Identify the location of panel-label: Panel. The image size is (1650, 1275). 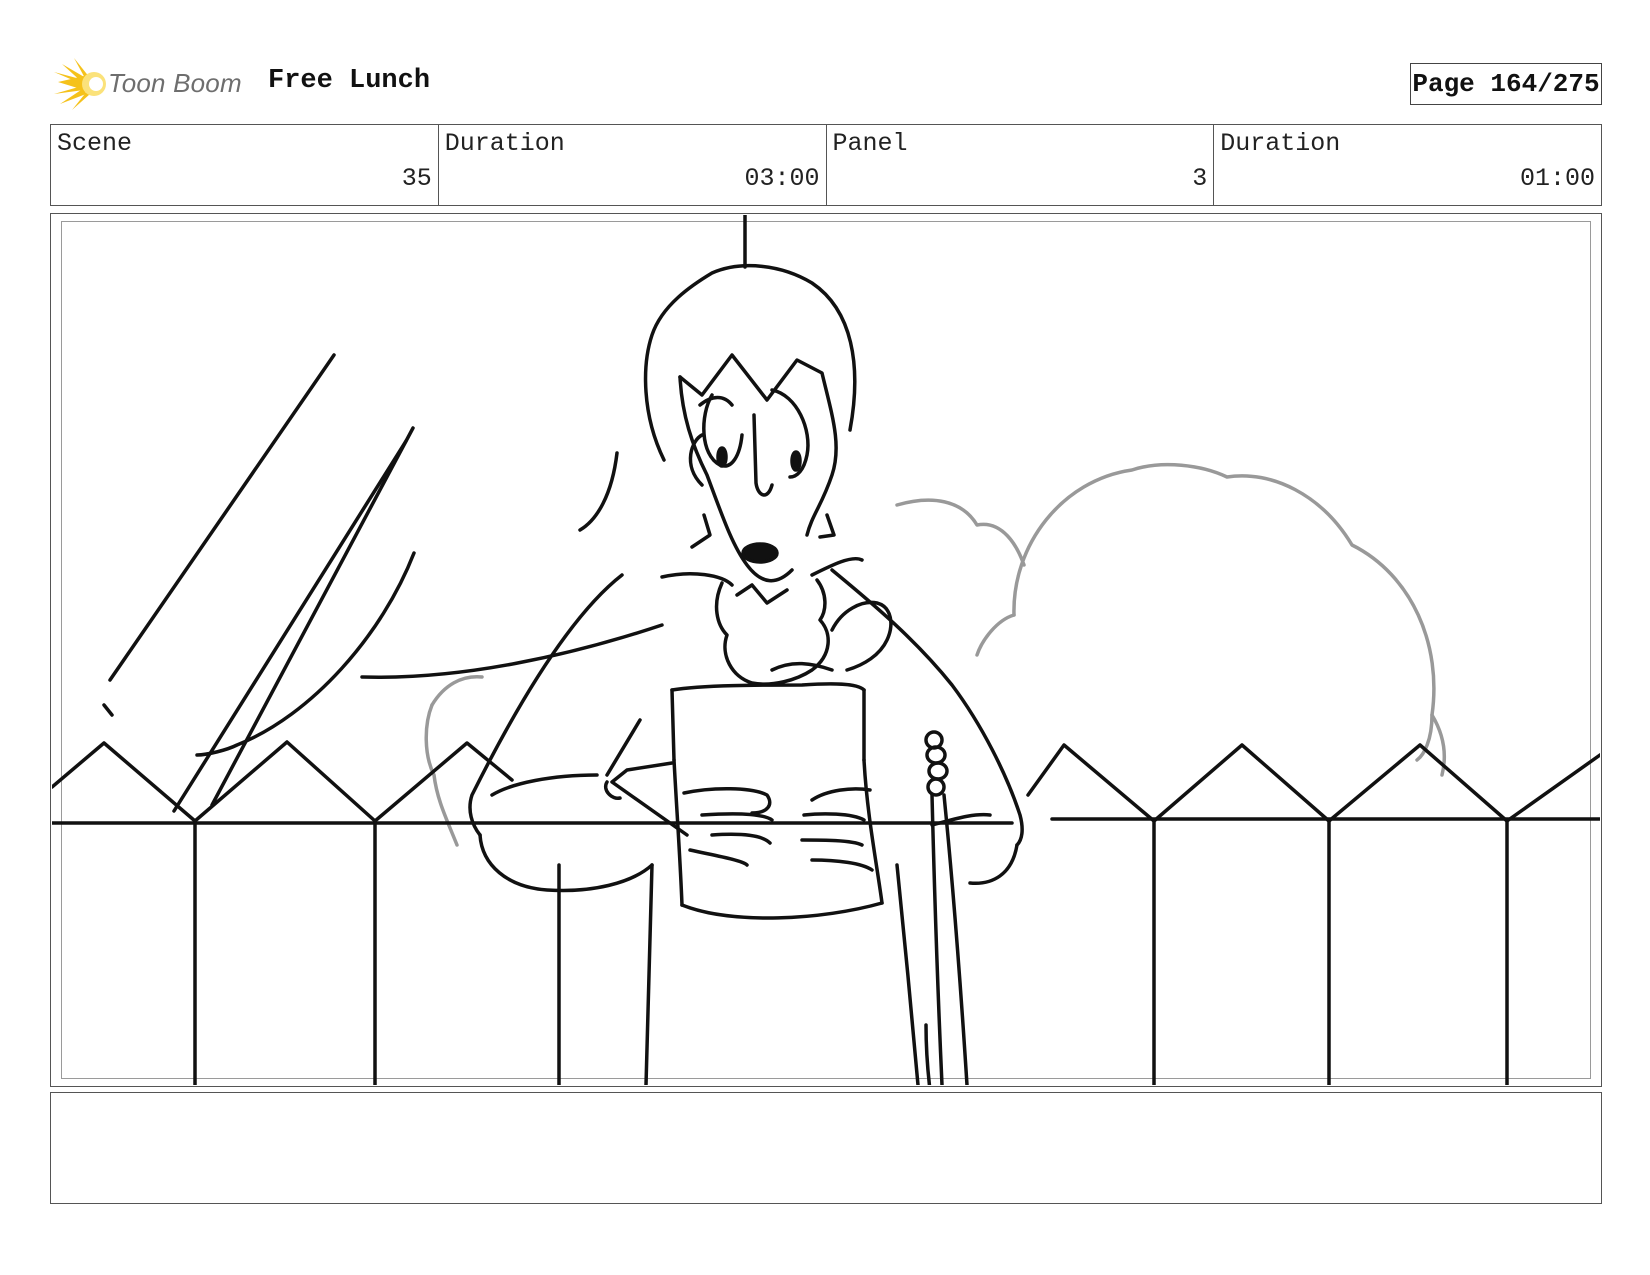
(870, 143).